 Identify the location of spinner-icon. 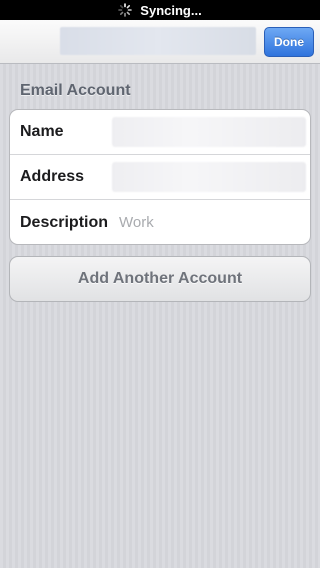
(125, 10).